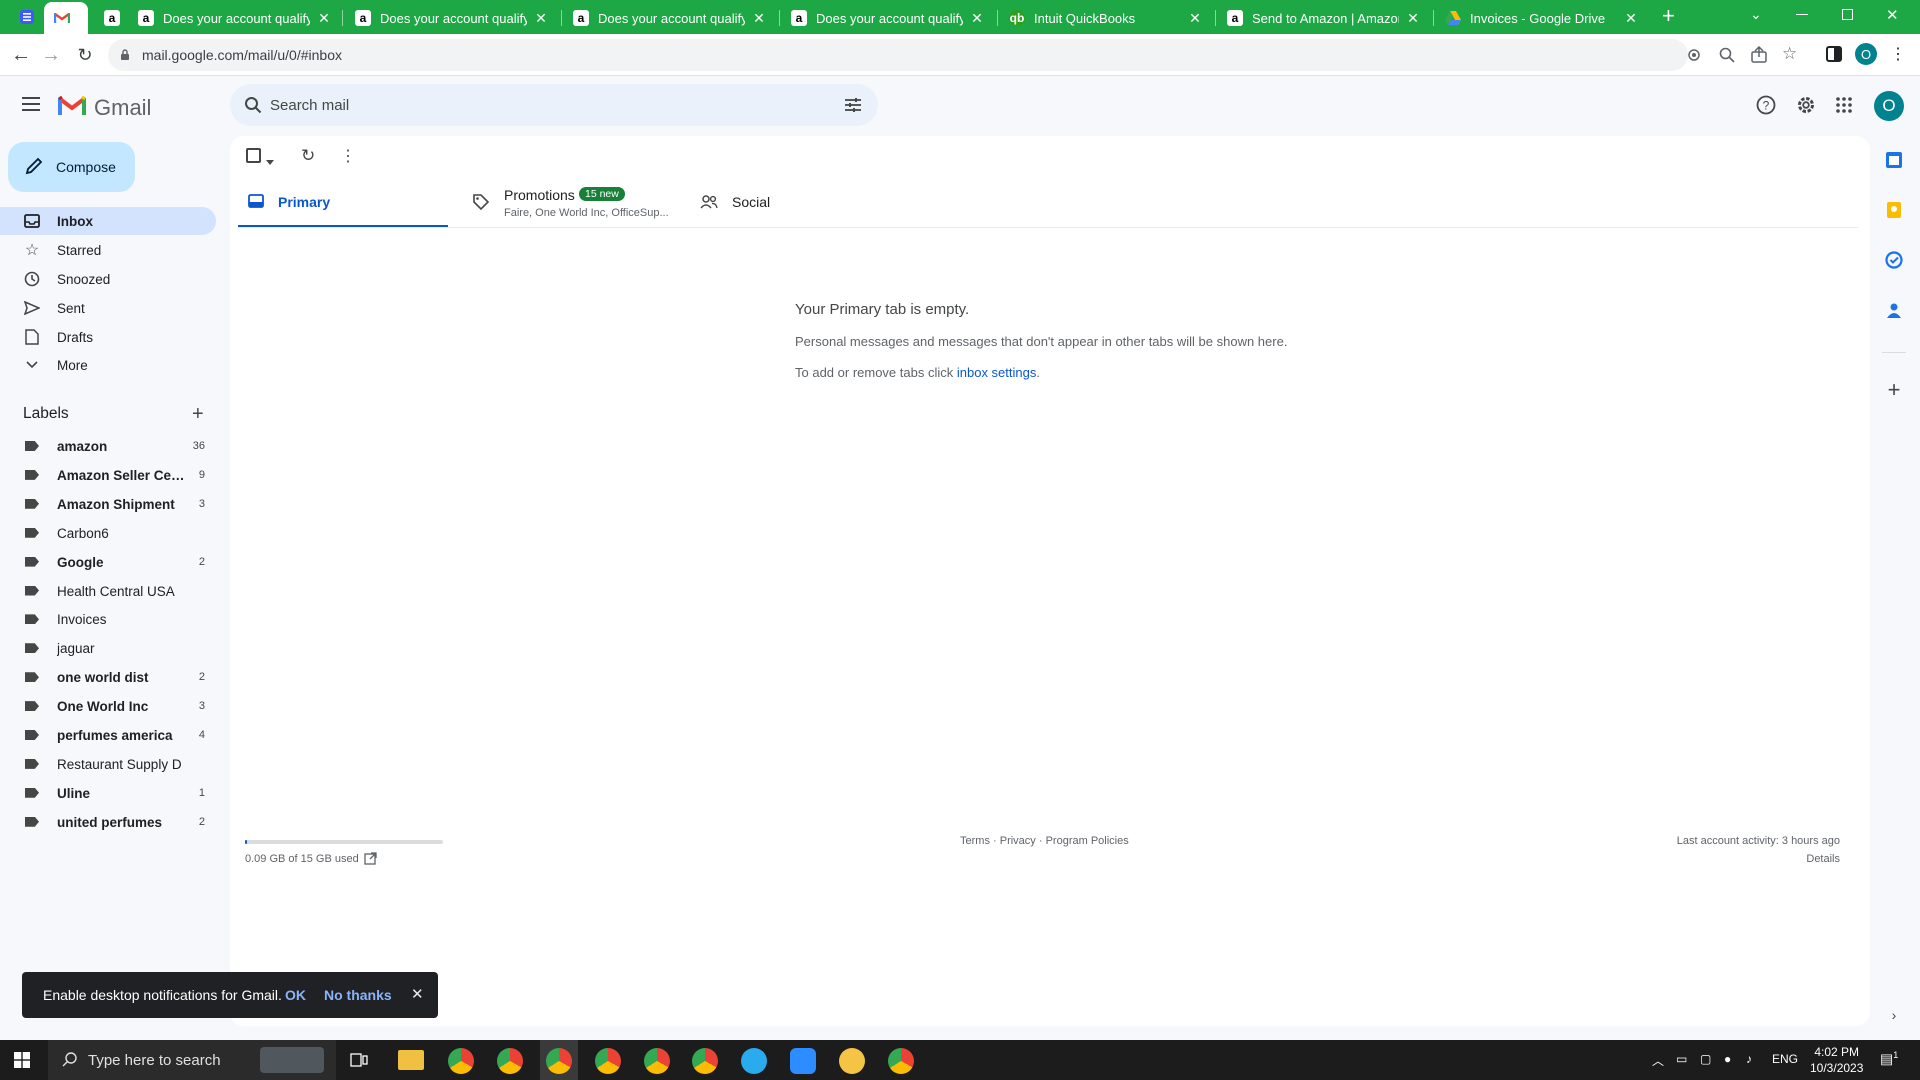 The width and height of the screenshot is (1920, 1080). Describe the element at coordinates (1894, 210) in the screenshot. I see `keep-icon` at that location.